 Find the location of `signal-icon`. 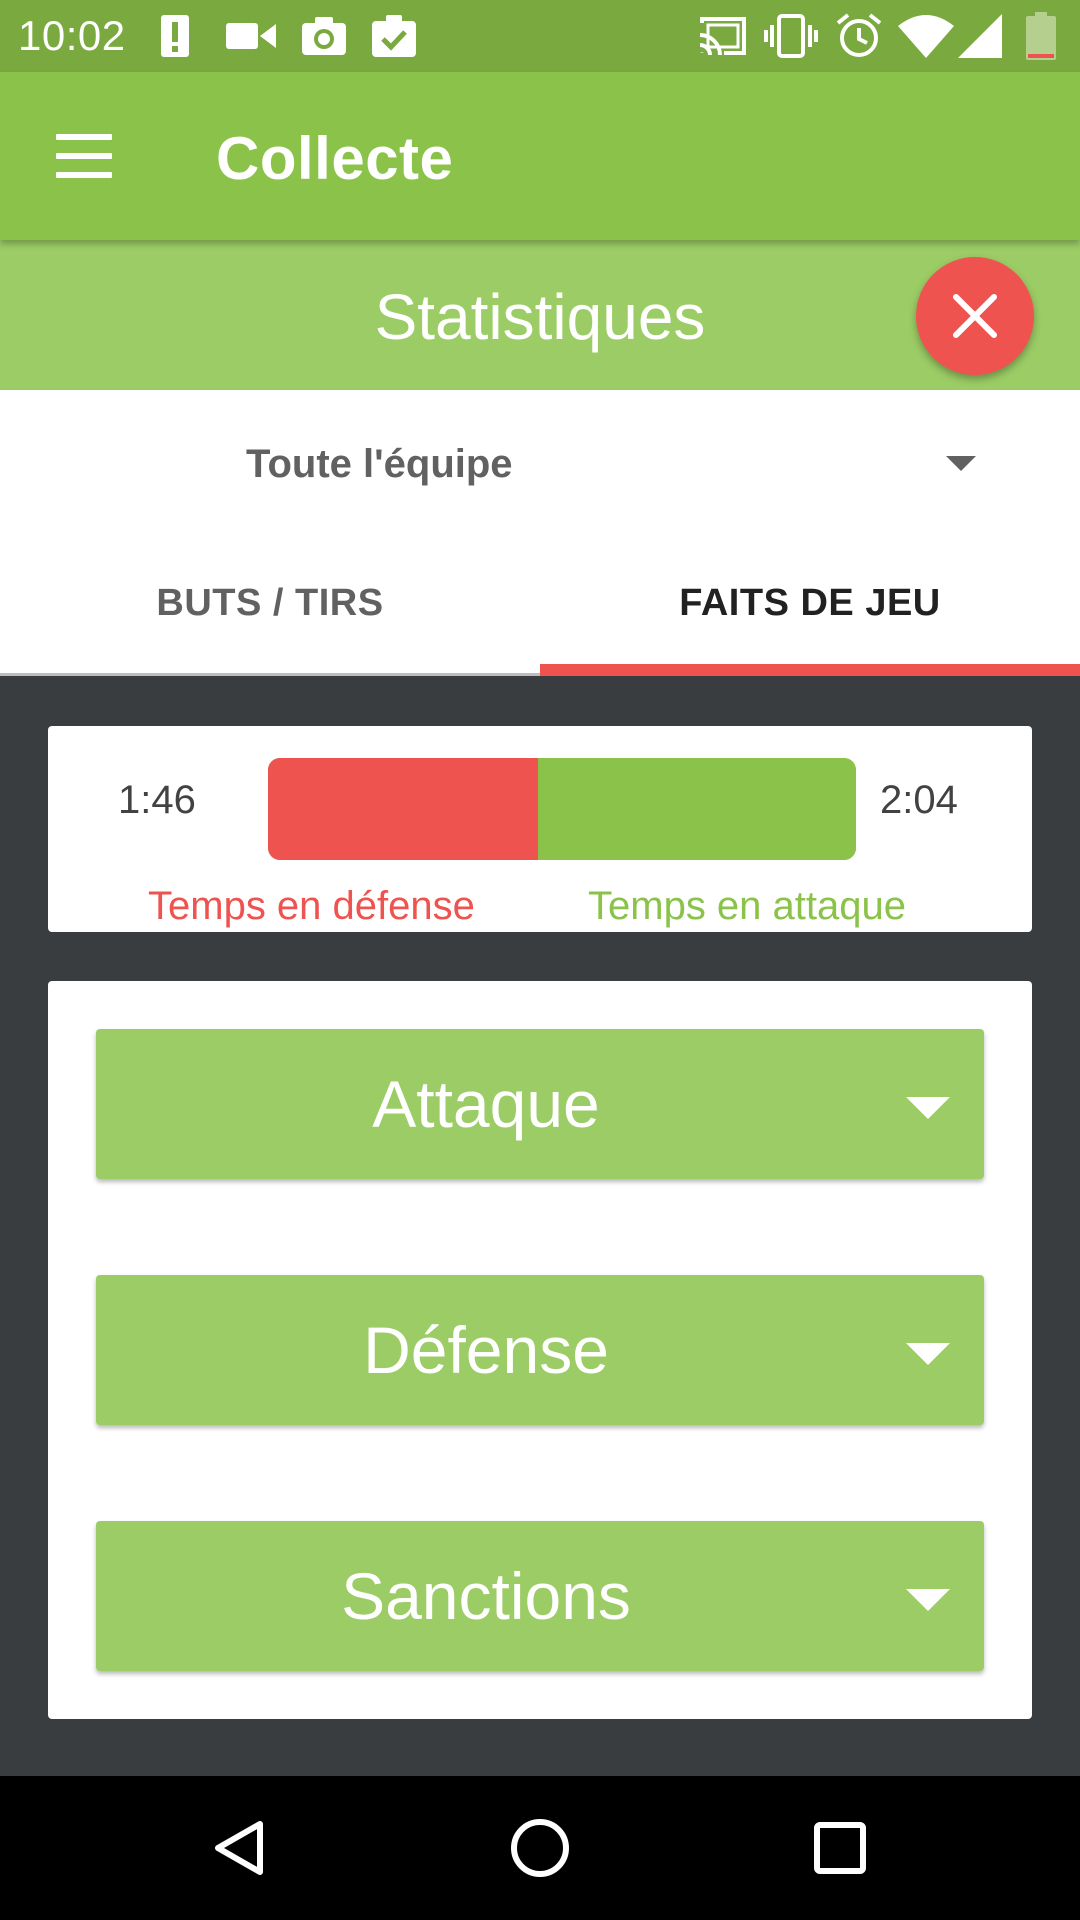

signal-icon is located at coordinates (980, 36).